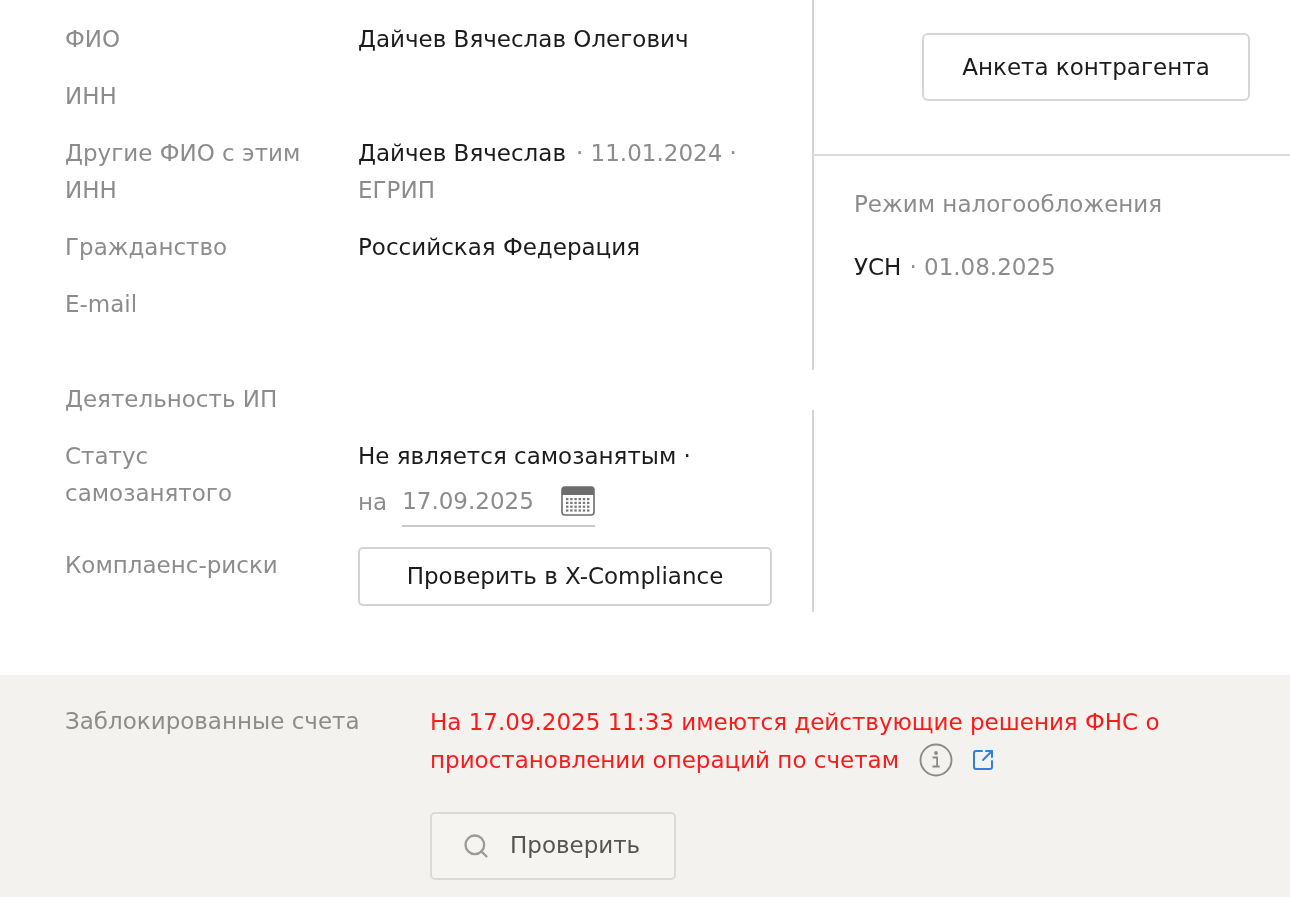 Image resolution: width=1290 pixels, height=897 pixels. I want to click on blocked-accounts-warning: На 17.09.2025 11:33 имеются действующие решения ФНС о приостановлении операций по счетам, so click(795, 741).